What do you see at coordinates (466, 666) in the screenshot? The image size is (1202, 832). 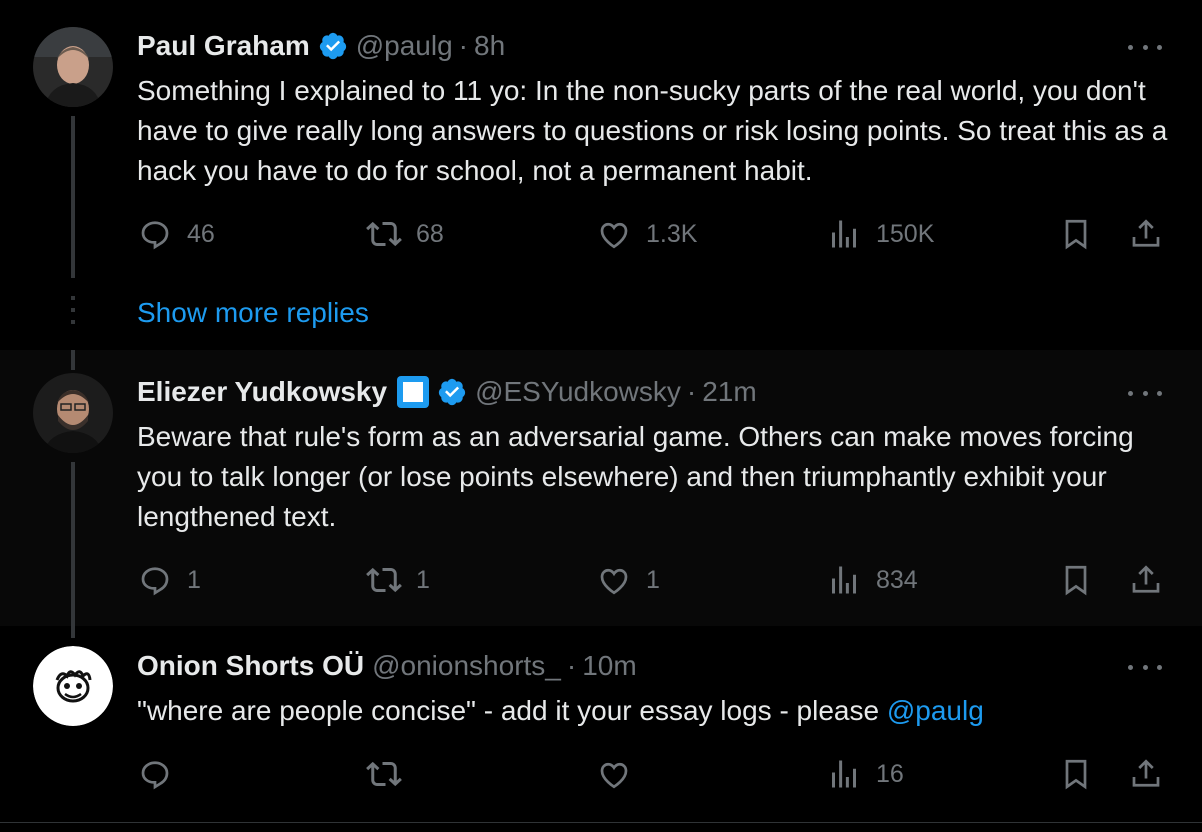 I see `author-handle: @onionshorts_` at bounding box center [466, 666].